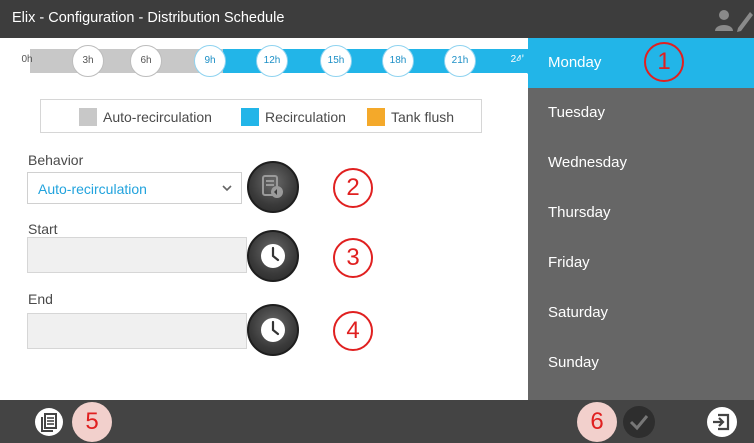  I want to click on end-time-button, so click(273, 330).